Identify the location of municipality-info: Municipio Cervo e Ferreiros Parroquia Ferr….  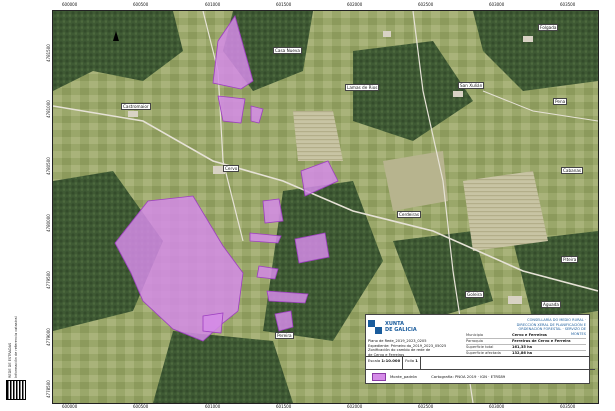
(526, 345).